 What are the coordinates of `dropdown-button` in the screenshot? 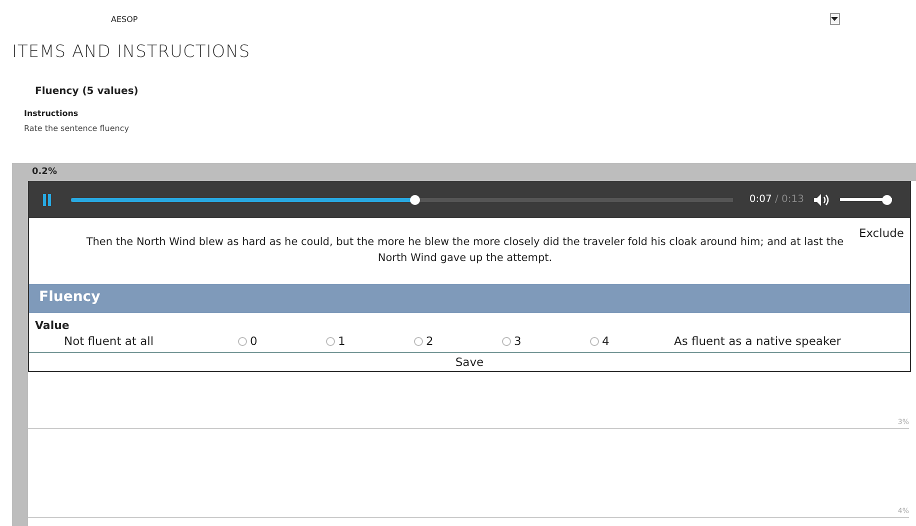 It's located at (835, 19).